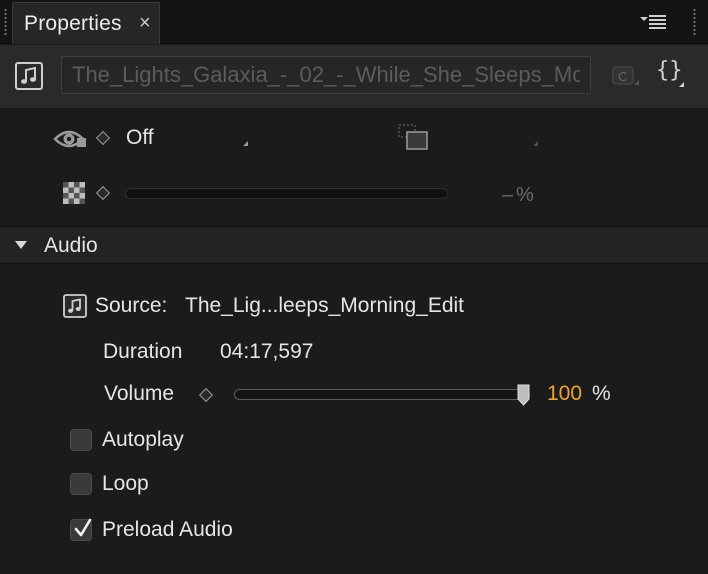 The height and width of the screenshot is (574, 708). What do you see at coordinates (354, 22) in the screenshot?
I see `panel-tab-bar: Properties ×` at bounding box center [354, 22].